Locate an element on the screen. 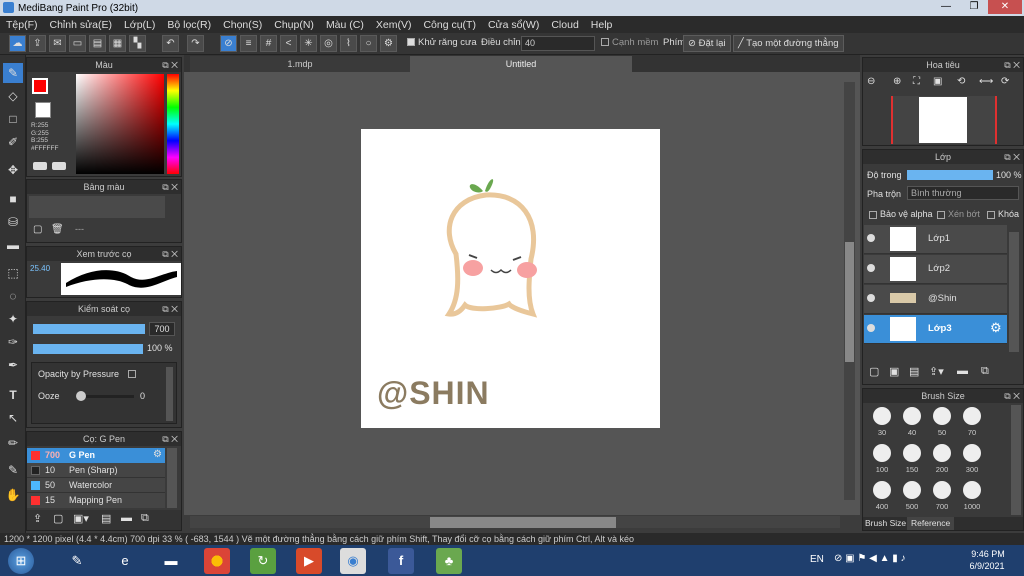  menu-tools: Công cụ(T) is located at coordinates (449, 25).